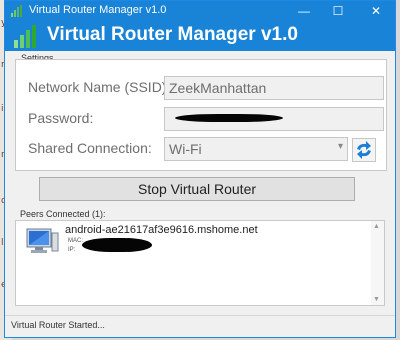 This screenshot has height=340, width=400. What do you see at coordinates (61, 118) in the screenshot?
I see `password-label: Password:` at bounding box center [61, 118].